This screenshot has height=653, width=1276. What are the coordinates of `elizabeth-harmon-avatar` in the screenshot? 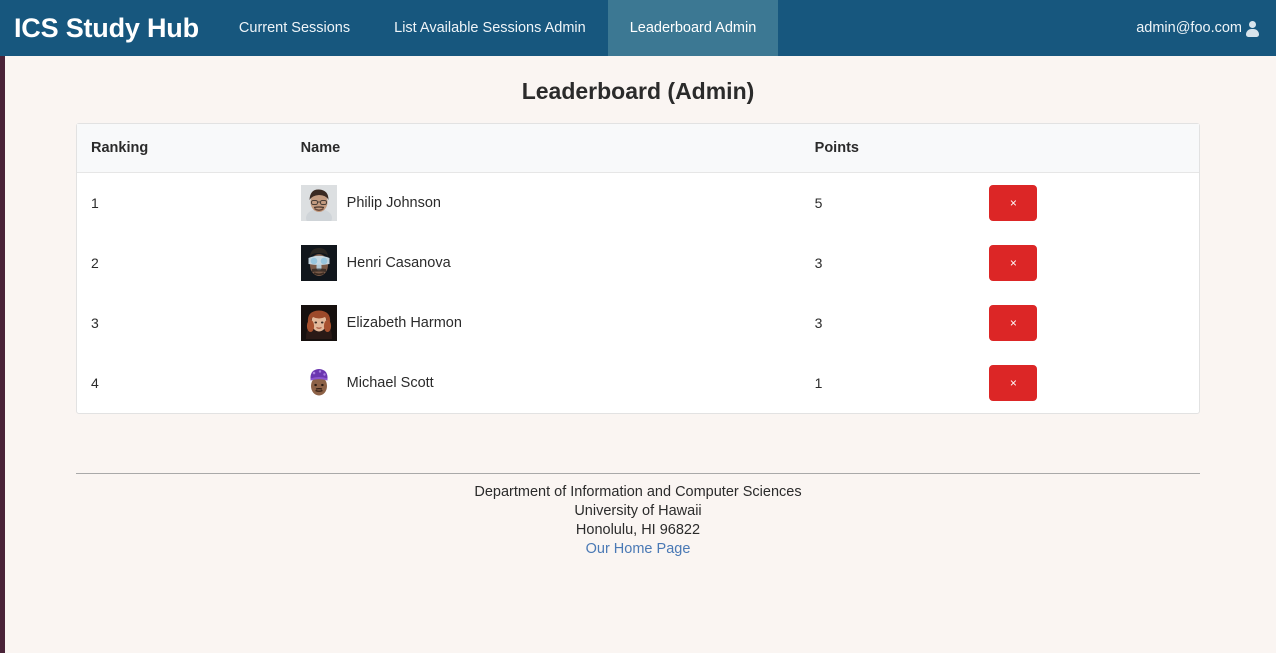 It's located at (318, 323).